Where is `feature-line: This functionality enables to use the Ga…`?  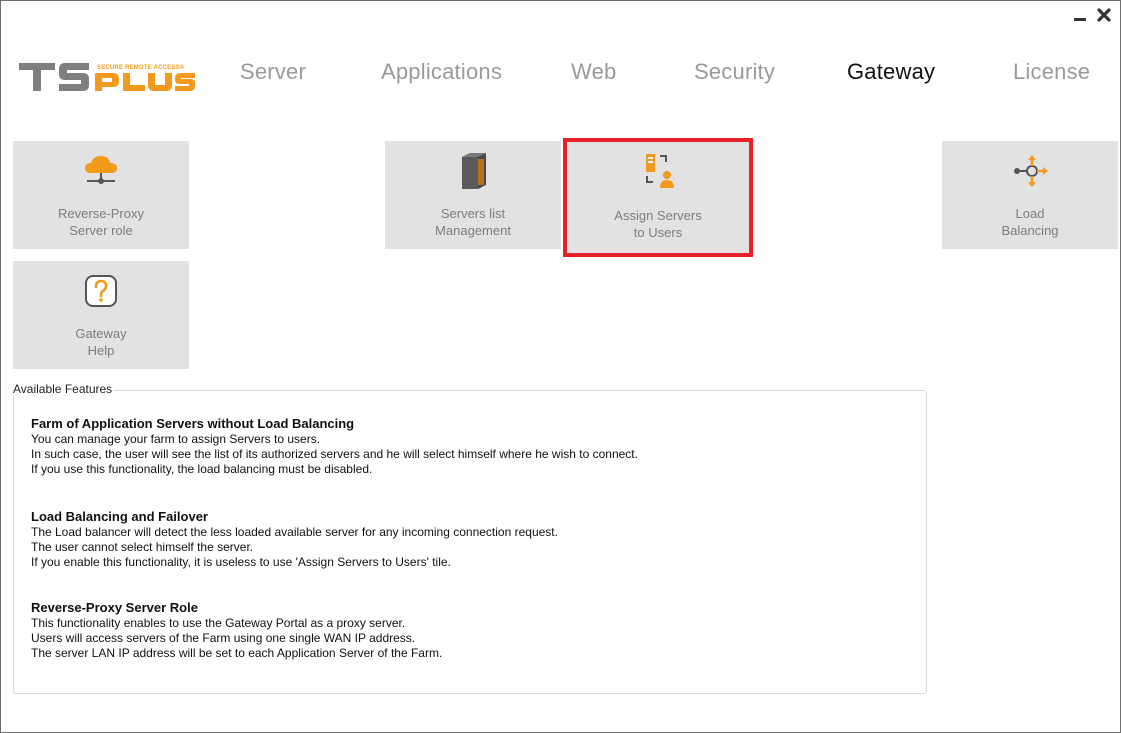
feature-line: This functionality enables to use the Ga… is located at coordinates (218, 623).